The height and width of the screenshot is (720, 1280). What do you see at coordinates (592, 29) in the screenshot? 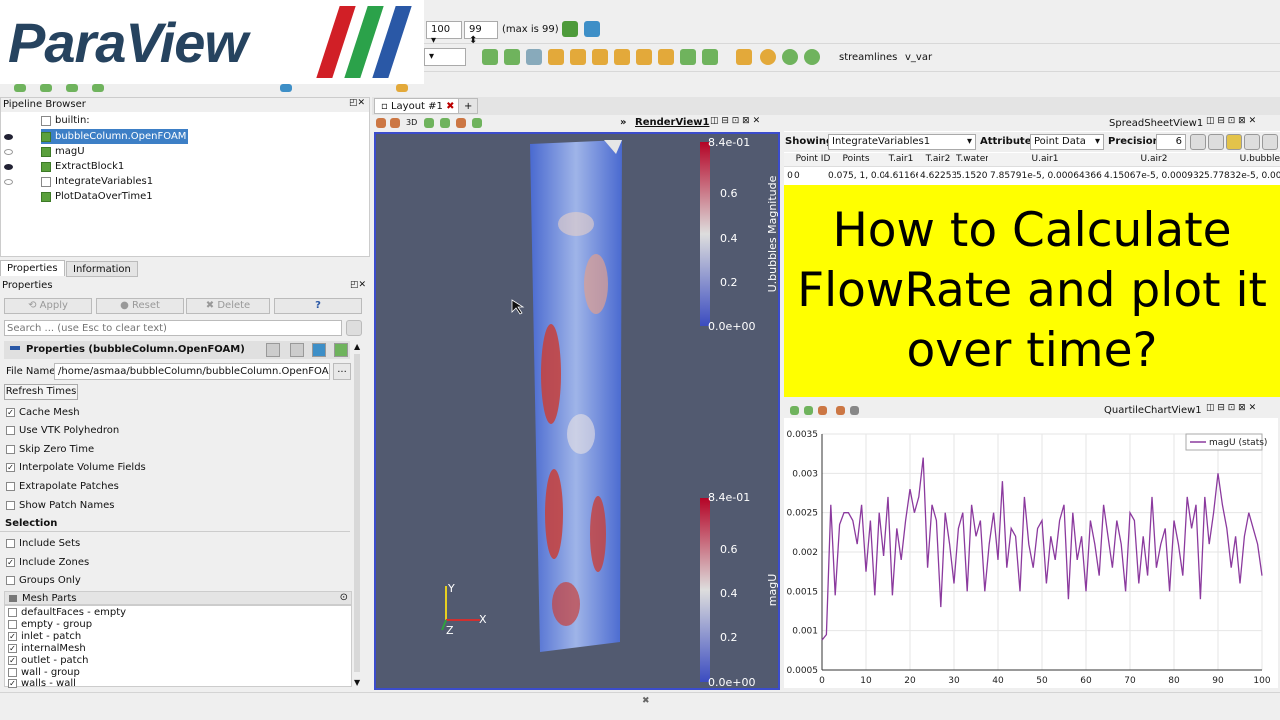
I see `camera-redo-icon` at bounding box center [592, 29].